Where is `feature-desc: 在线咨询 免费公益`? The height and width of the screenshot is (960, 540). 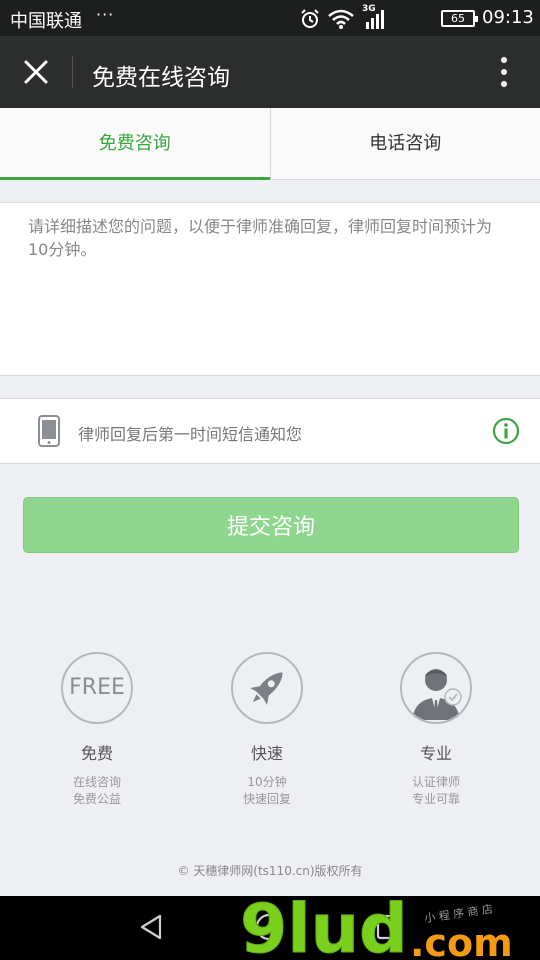 feature-desc: 在线咨询 免费公益 is located at coordinates (97, 791).